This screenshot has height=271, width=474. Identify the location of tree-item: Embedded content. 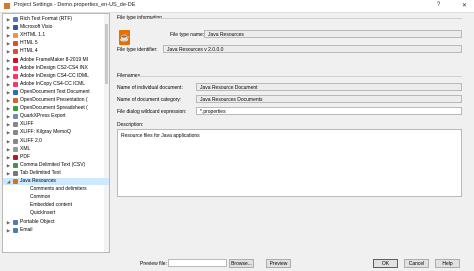
(56, 205).